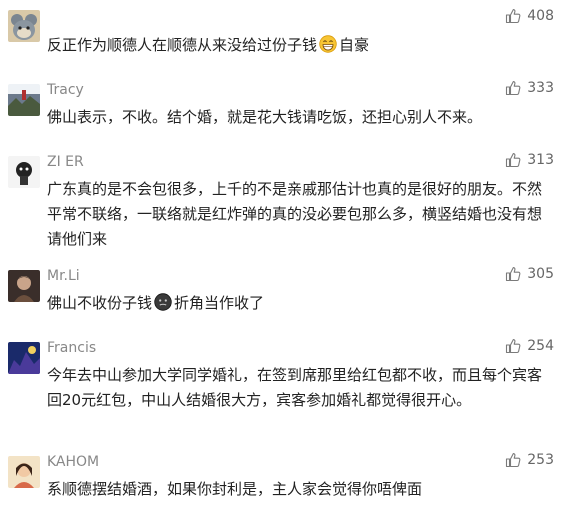 The image size is (570, 513). I want to click on like-button: 253, so click(529, 460).